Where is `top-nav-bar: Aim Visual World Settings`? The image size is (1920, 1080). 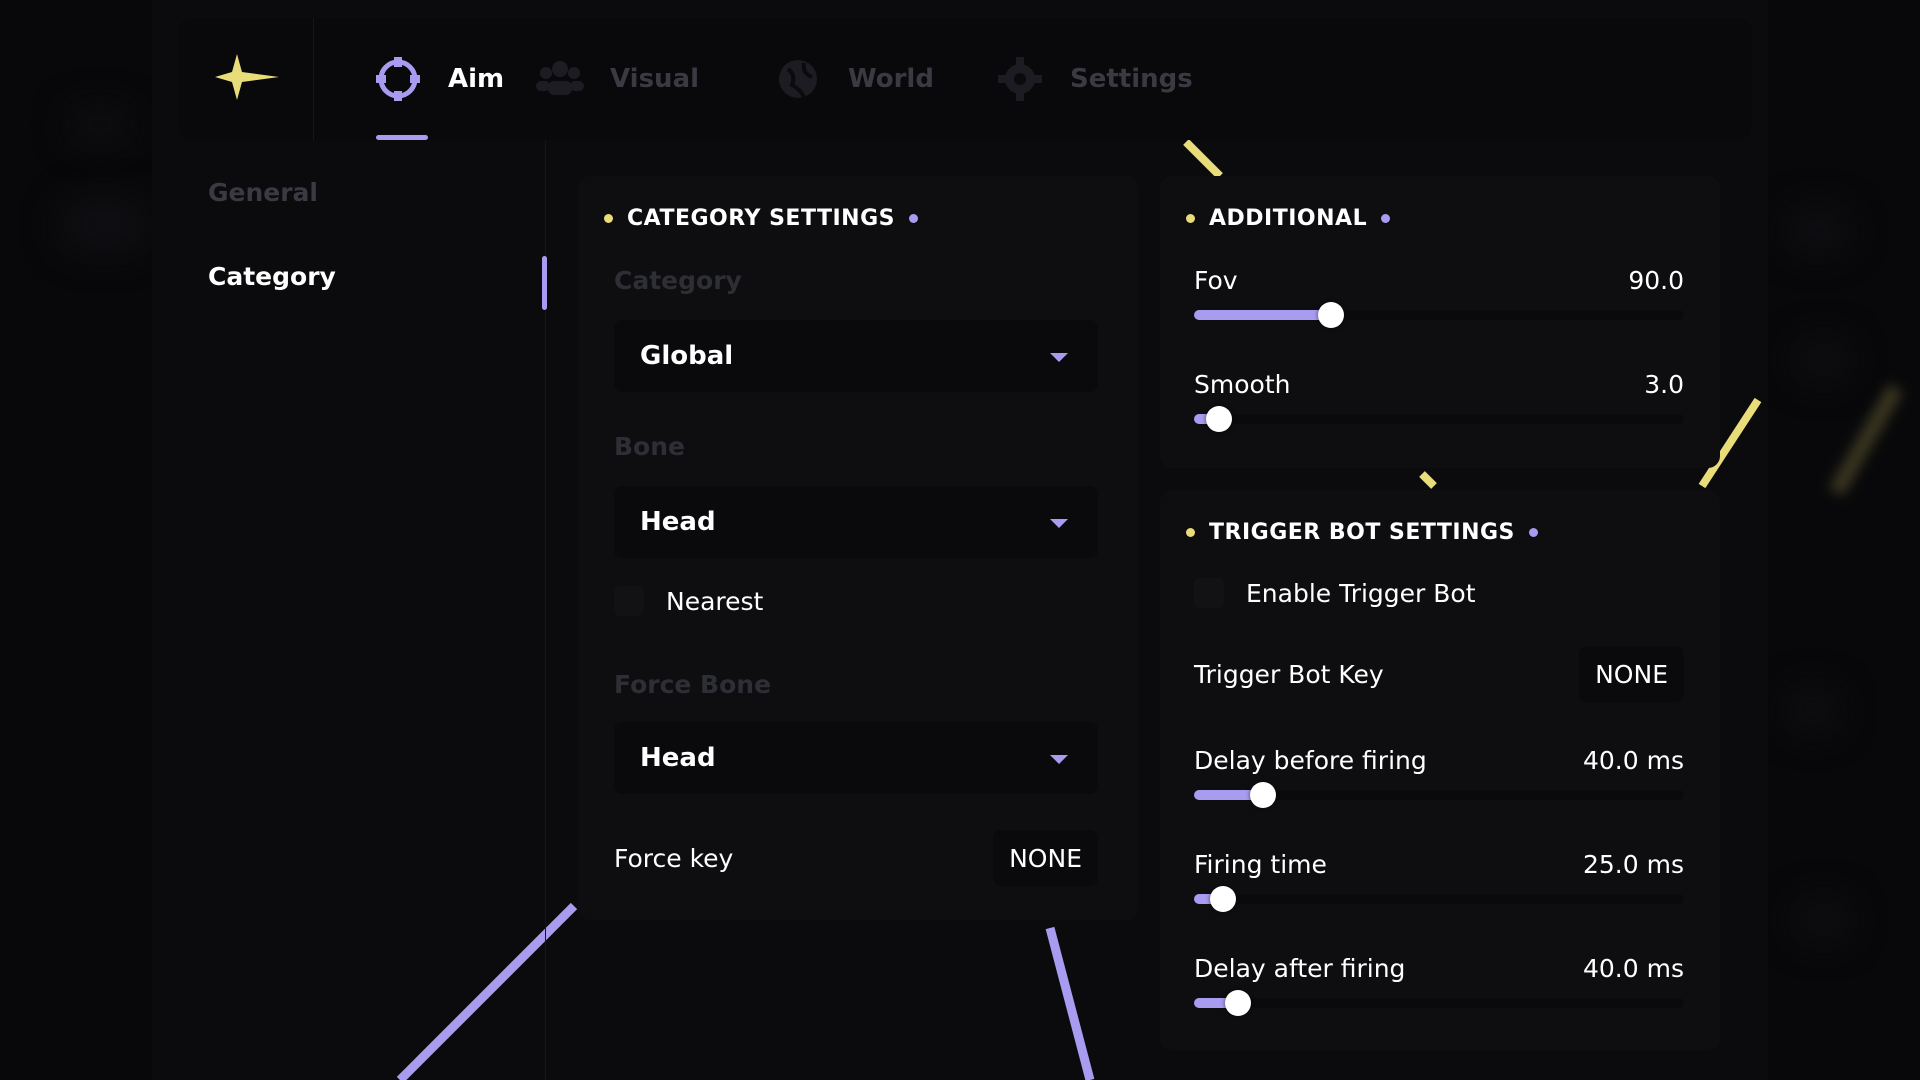 top-nav-bar: Aim Visual World Settings is located at coordinates (965, 79).